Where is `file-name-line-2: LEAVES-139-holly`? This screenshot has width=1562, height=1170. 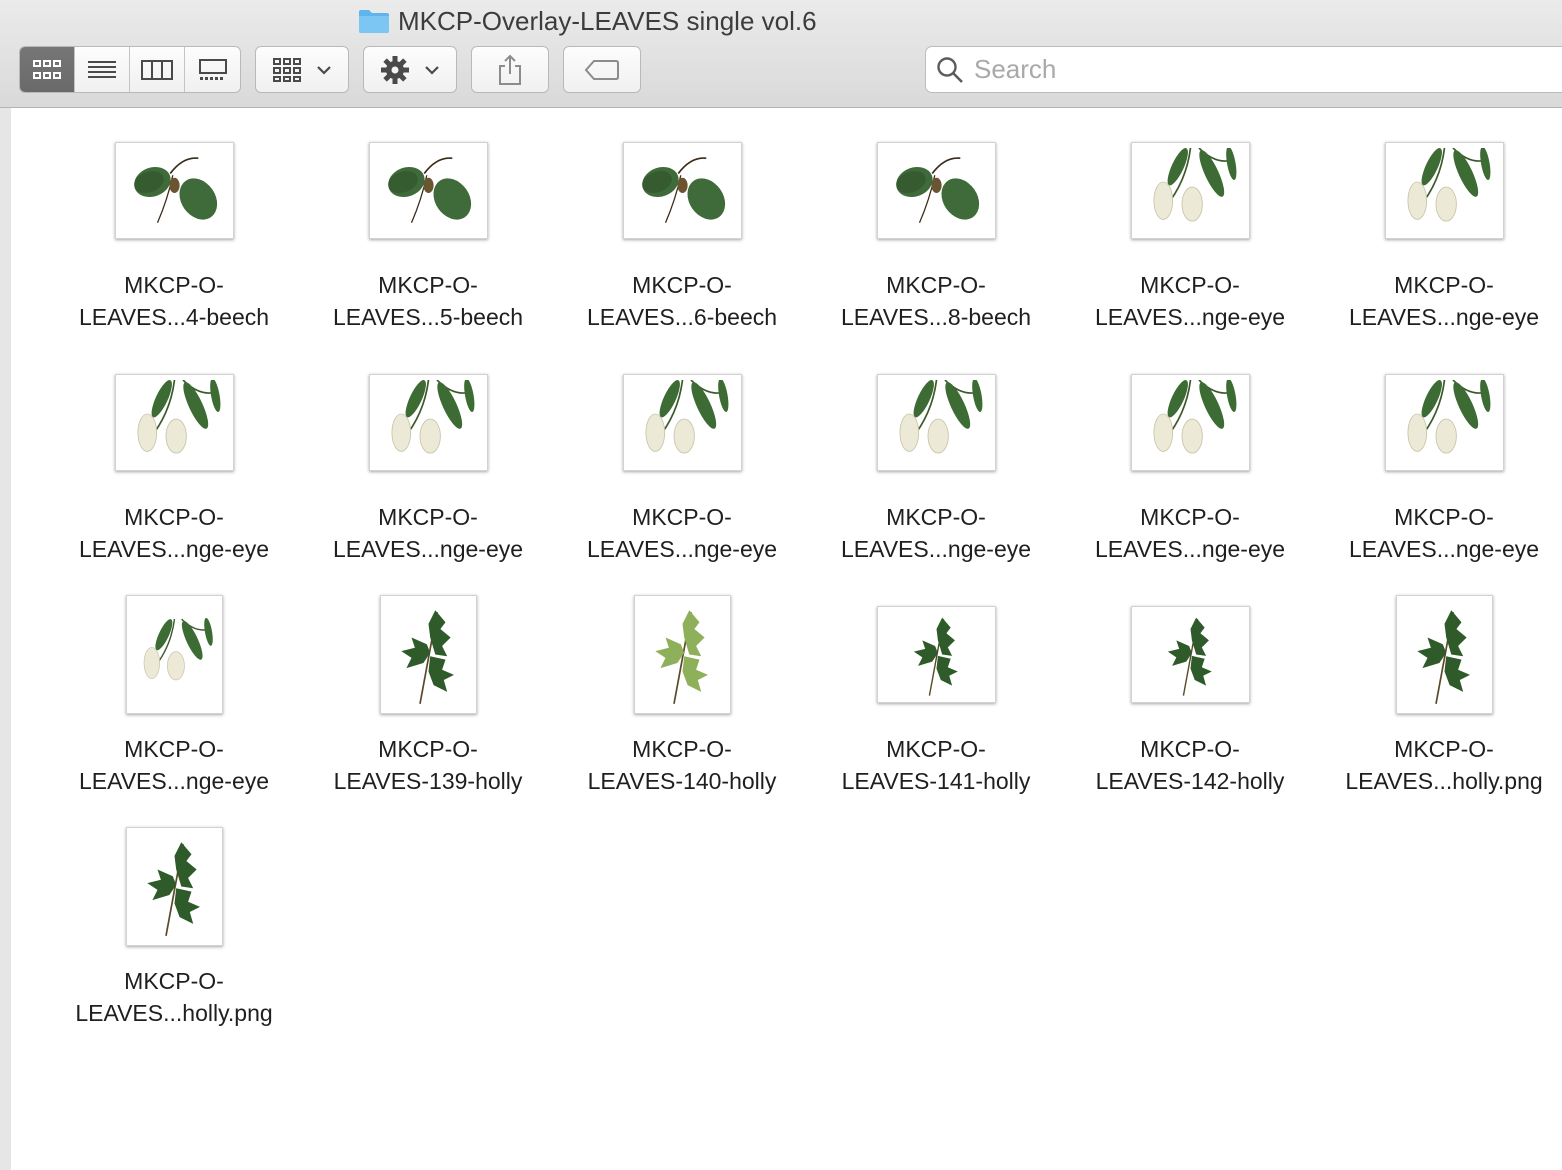
file-name-line-2: LEAVES-139-holly is located at coordinates (428, 781).